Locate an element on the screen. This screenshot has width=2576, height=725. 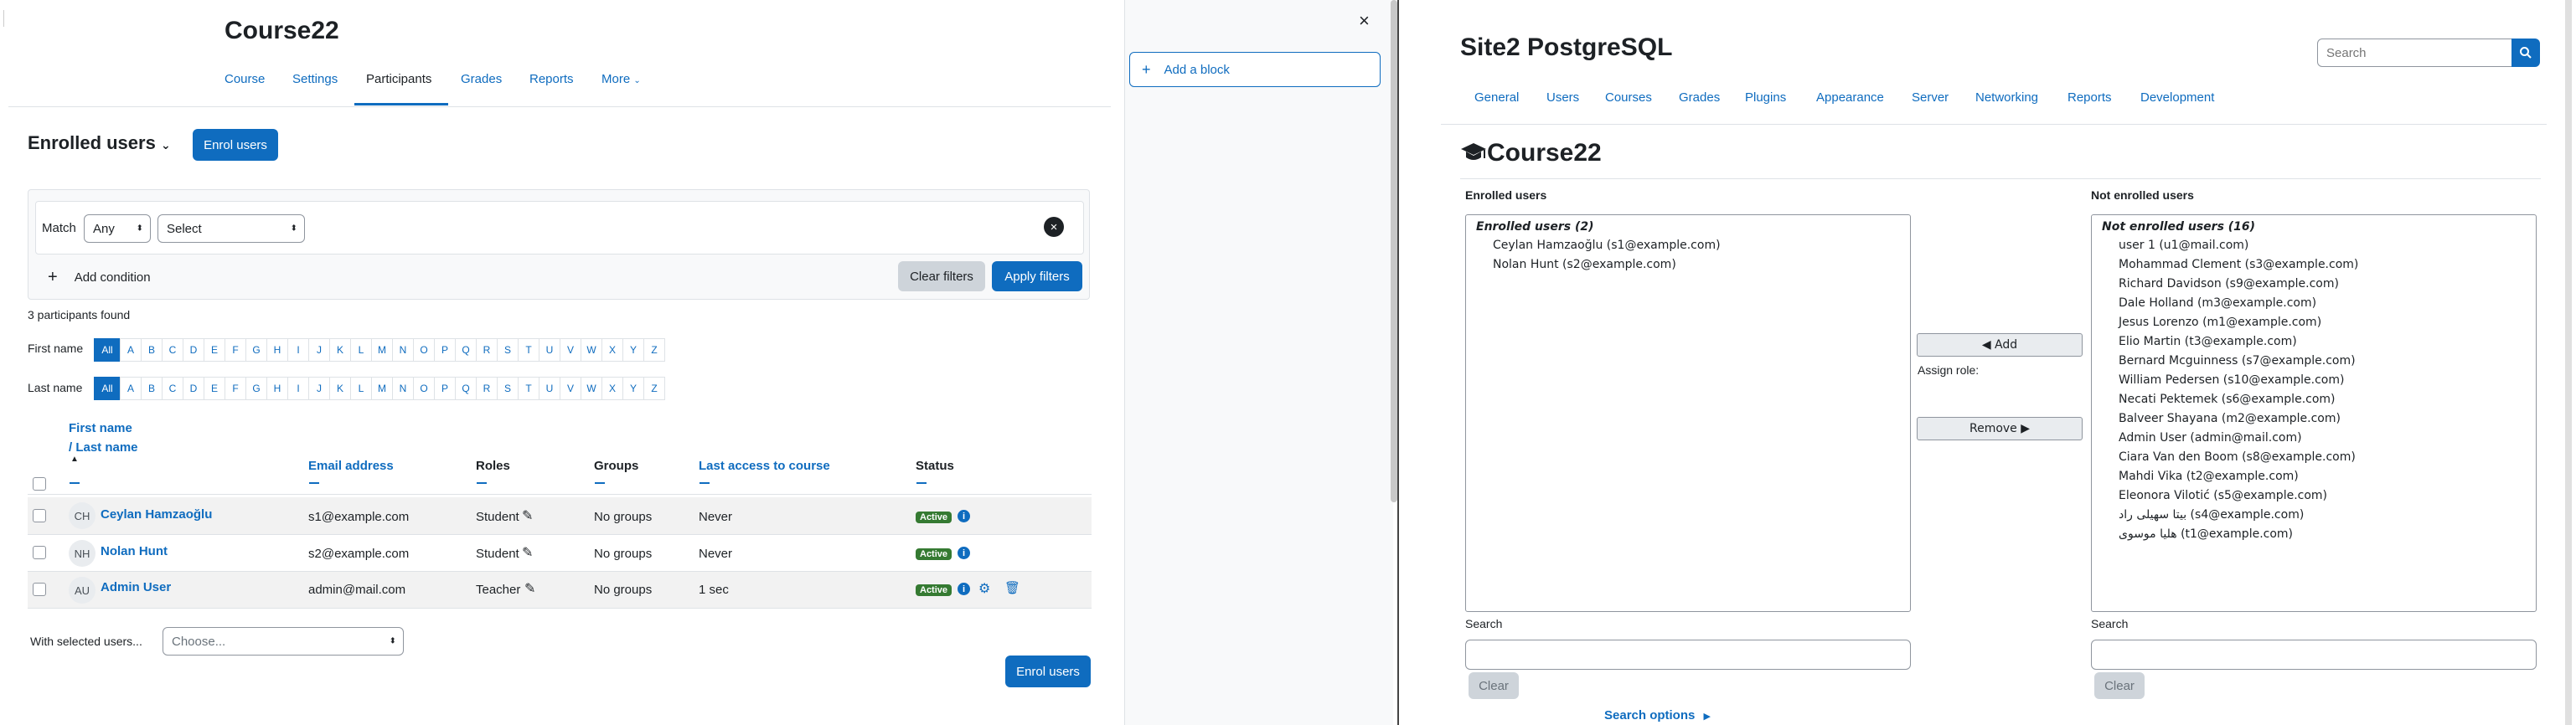
search-options-link: Search options ▶ is located at coordinates (1657, 715).